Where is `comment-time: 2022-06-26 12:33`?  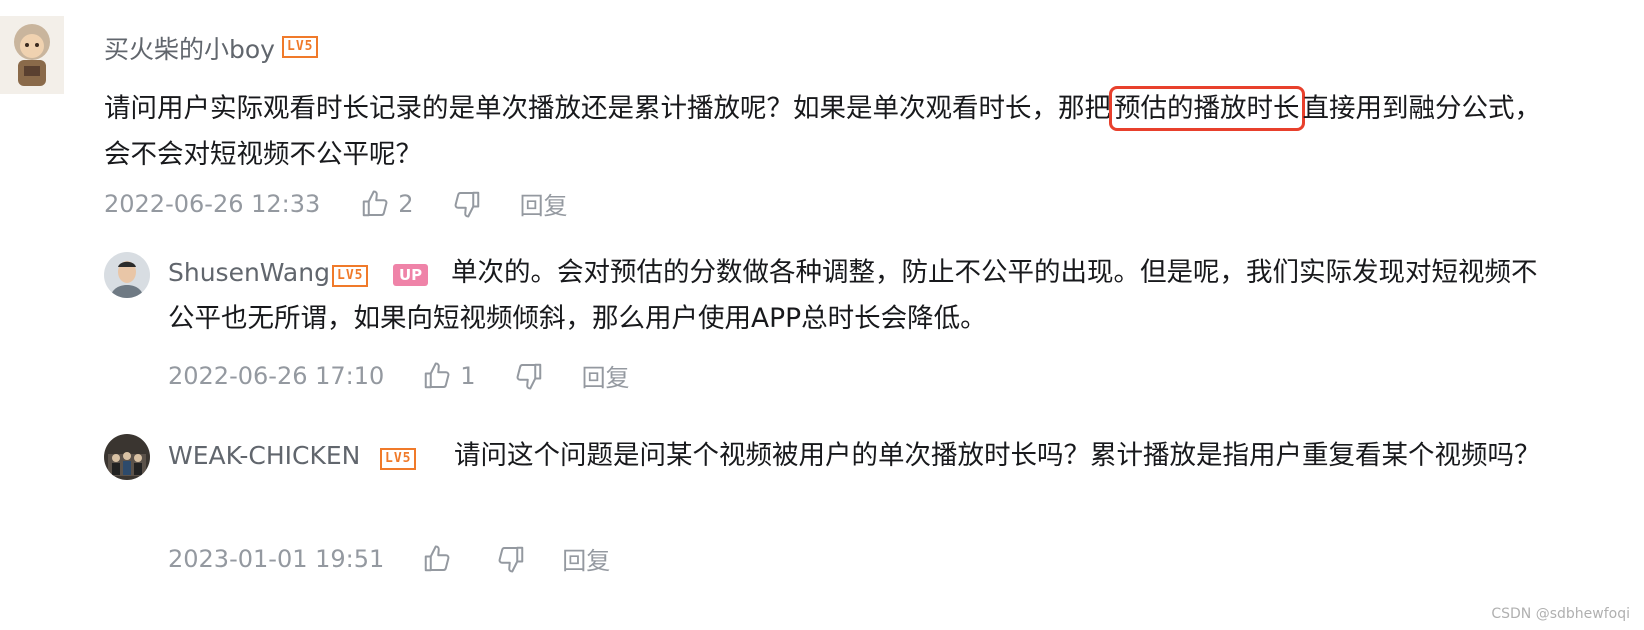
comment-time: 2022-06-26 12:33 is located at coordinates (212, 203).